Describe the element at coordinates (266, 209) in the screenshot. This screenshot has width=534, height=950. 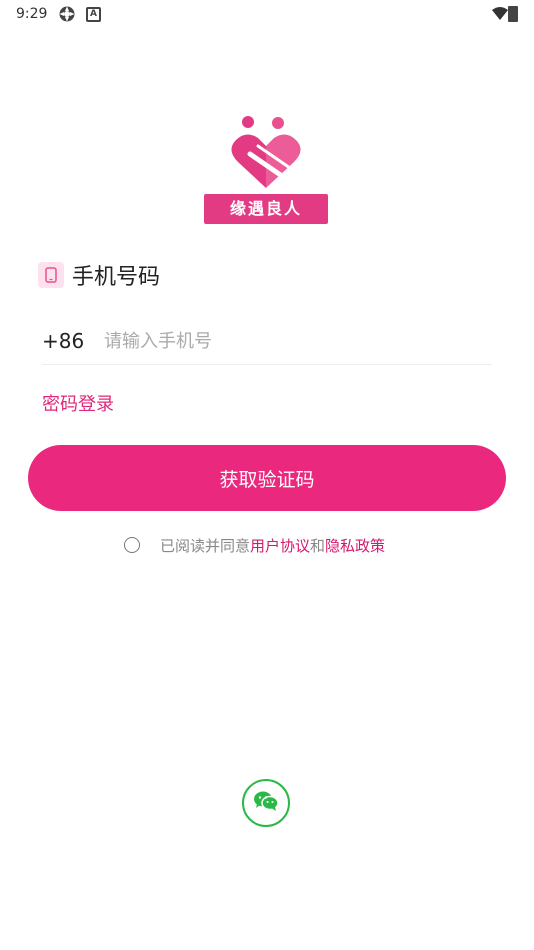
I see `logo-text: 缘遇良人` at that location.